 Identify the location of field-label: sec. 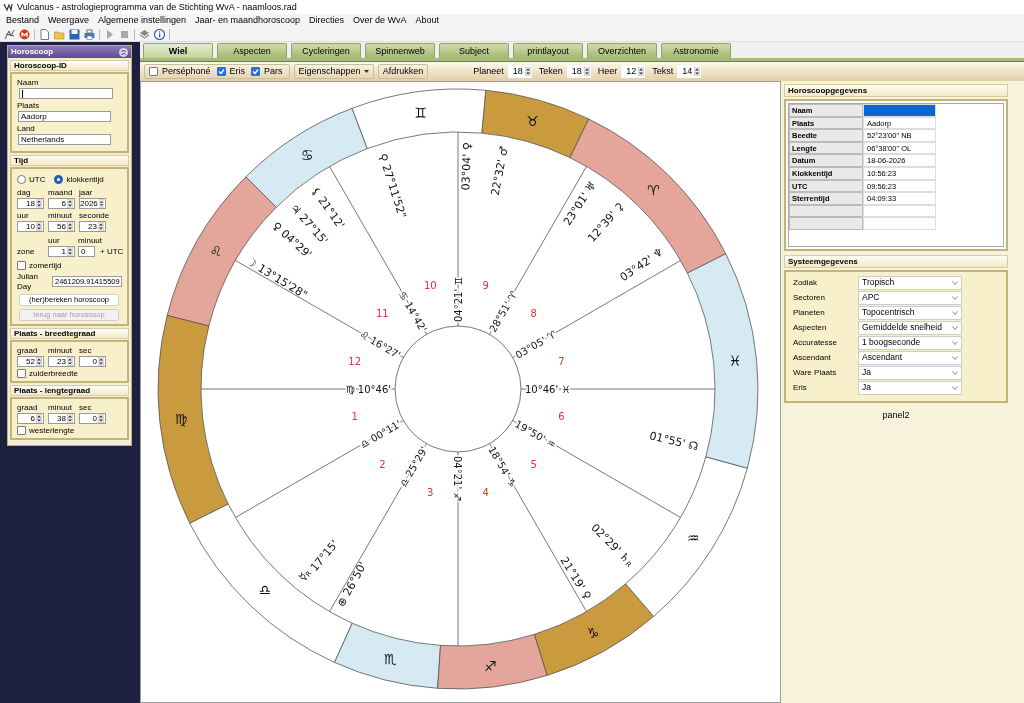
(86, 350).